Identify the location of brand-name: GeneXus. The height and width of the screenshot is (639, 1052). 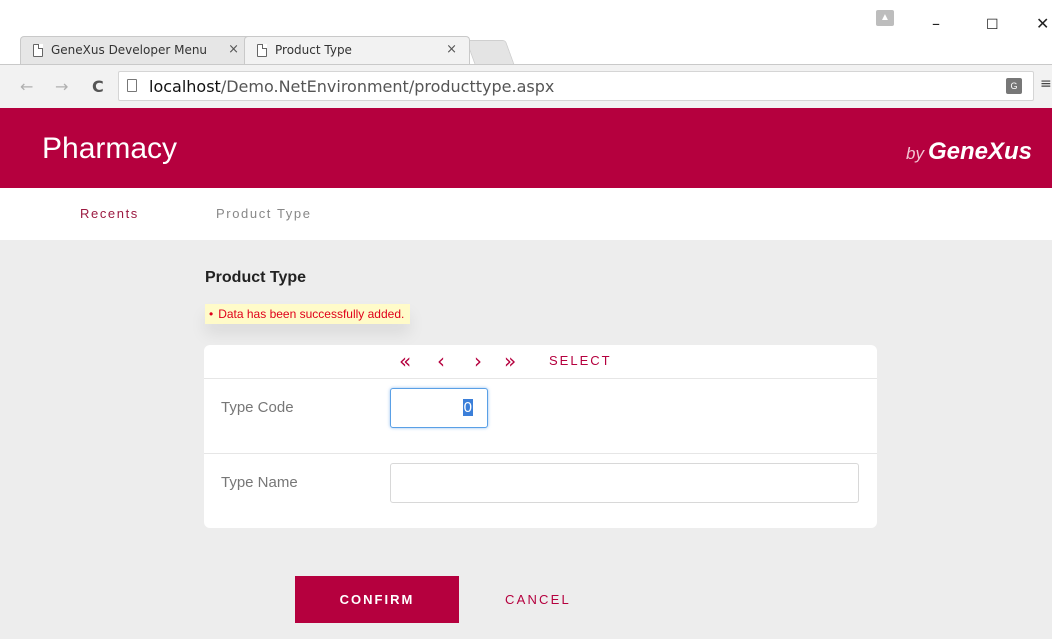
(979, 151).